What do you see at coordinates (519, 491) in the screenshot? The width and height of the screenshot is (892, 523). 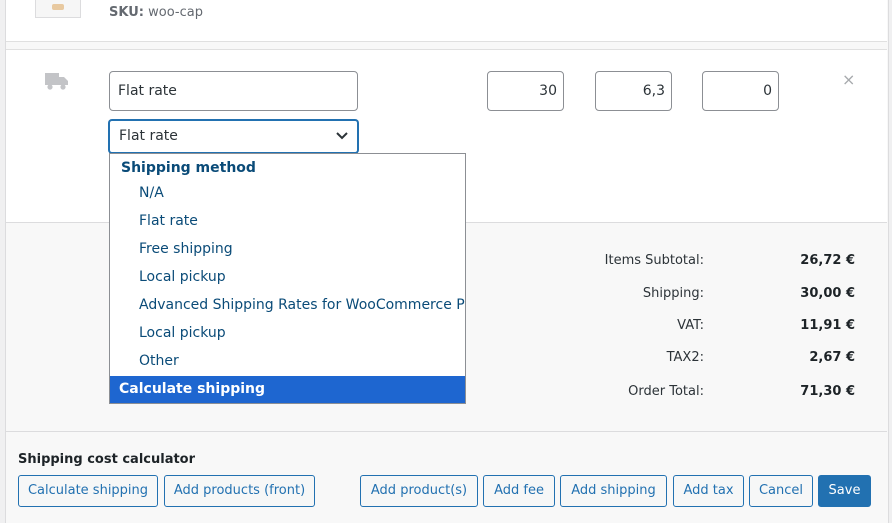 I see `add-fee-button: Add fee` at bounding box center [519, 491].